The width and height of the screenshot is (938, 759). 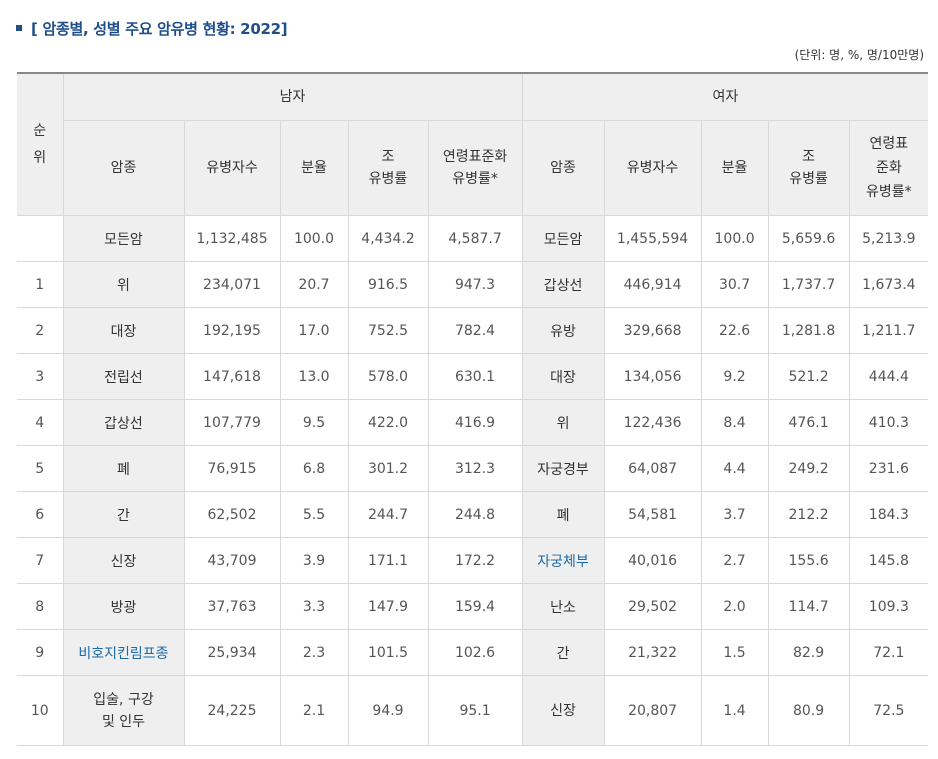 I want to click on female-cancer-name: 갑상선, so click(x=563, y=284).